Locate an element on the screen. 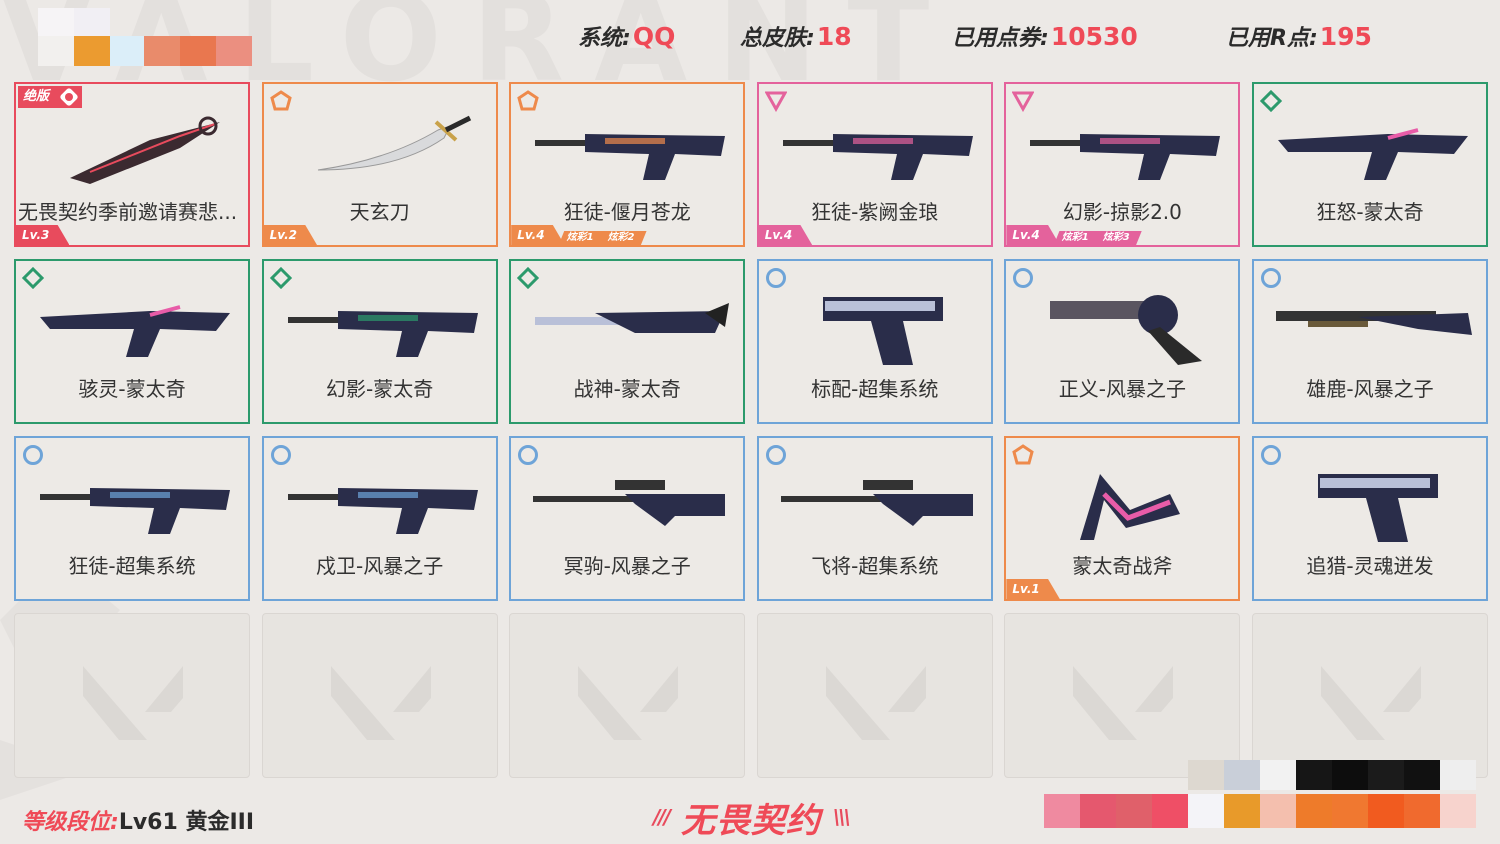 The width and height of the screenshot is (1500, 844). skin-card: 幻影-蒙太奇 is located at coordinates (379, 341).